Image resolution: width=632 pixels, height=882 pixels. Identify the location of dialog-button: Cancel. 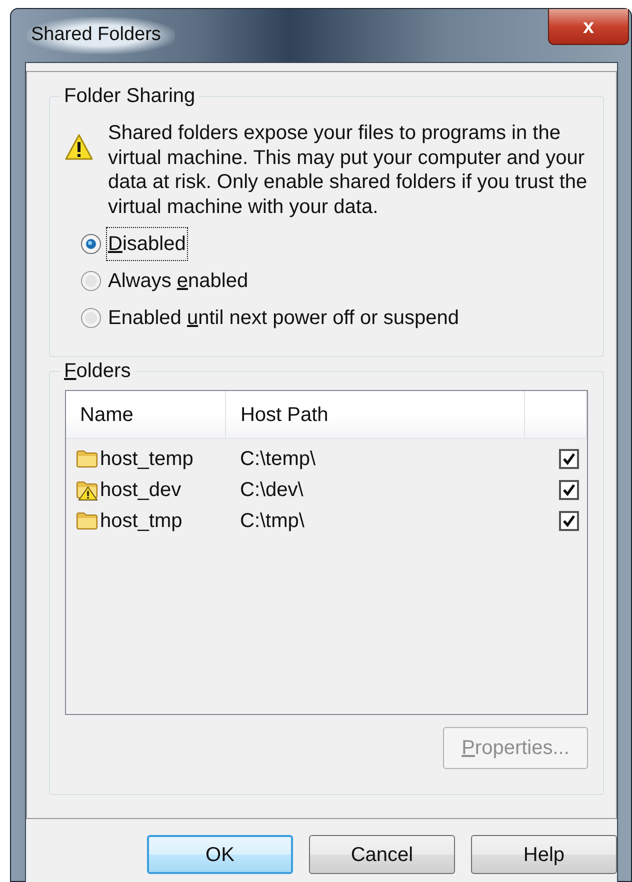
(382, 854).